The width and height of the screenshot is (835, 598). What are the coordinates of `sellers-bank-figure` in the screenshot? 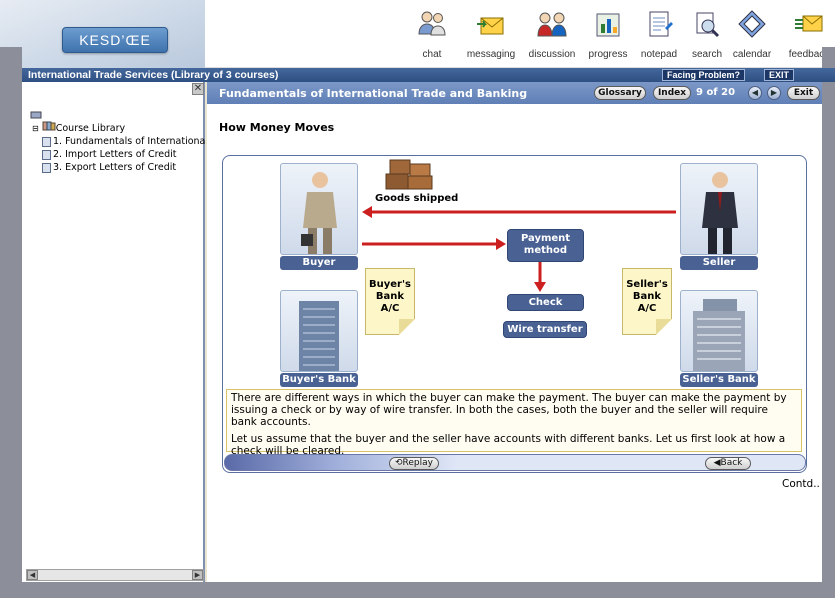 It's located at (719, 331).